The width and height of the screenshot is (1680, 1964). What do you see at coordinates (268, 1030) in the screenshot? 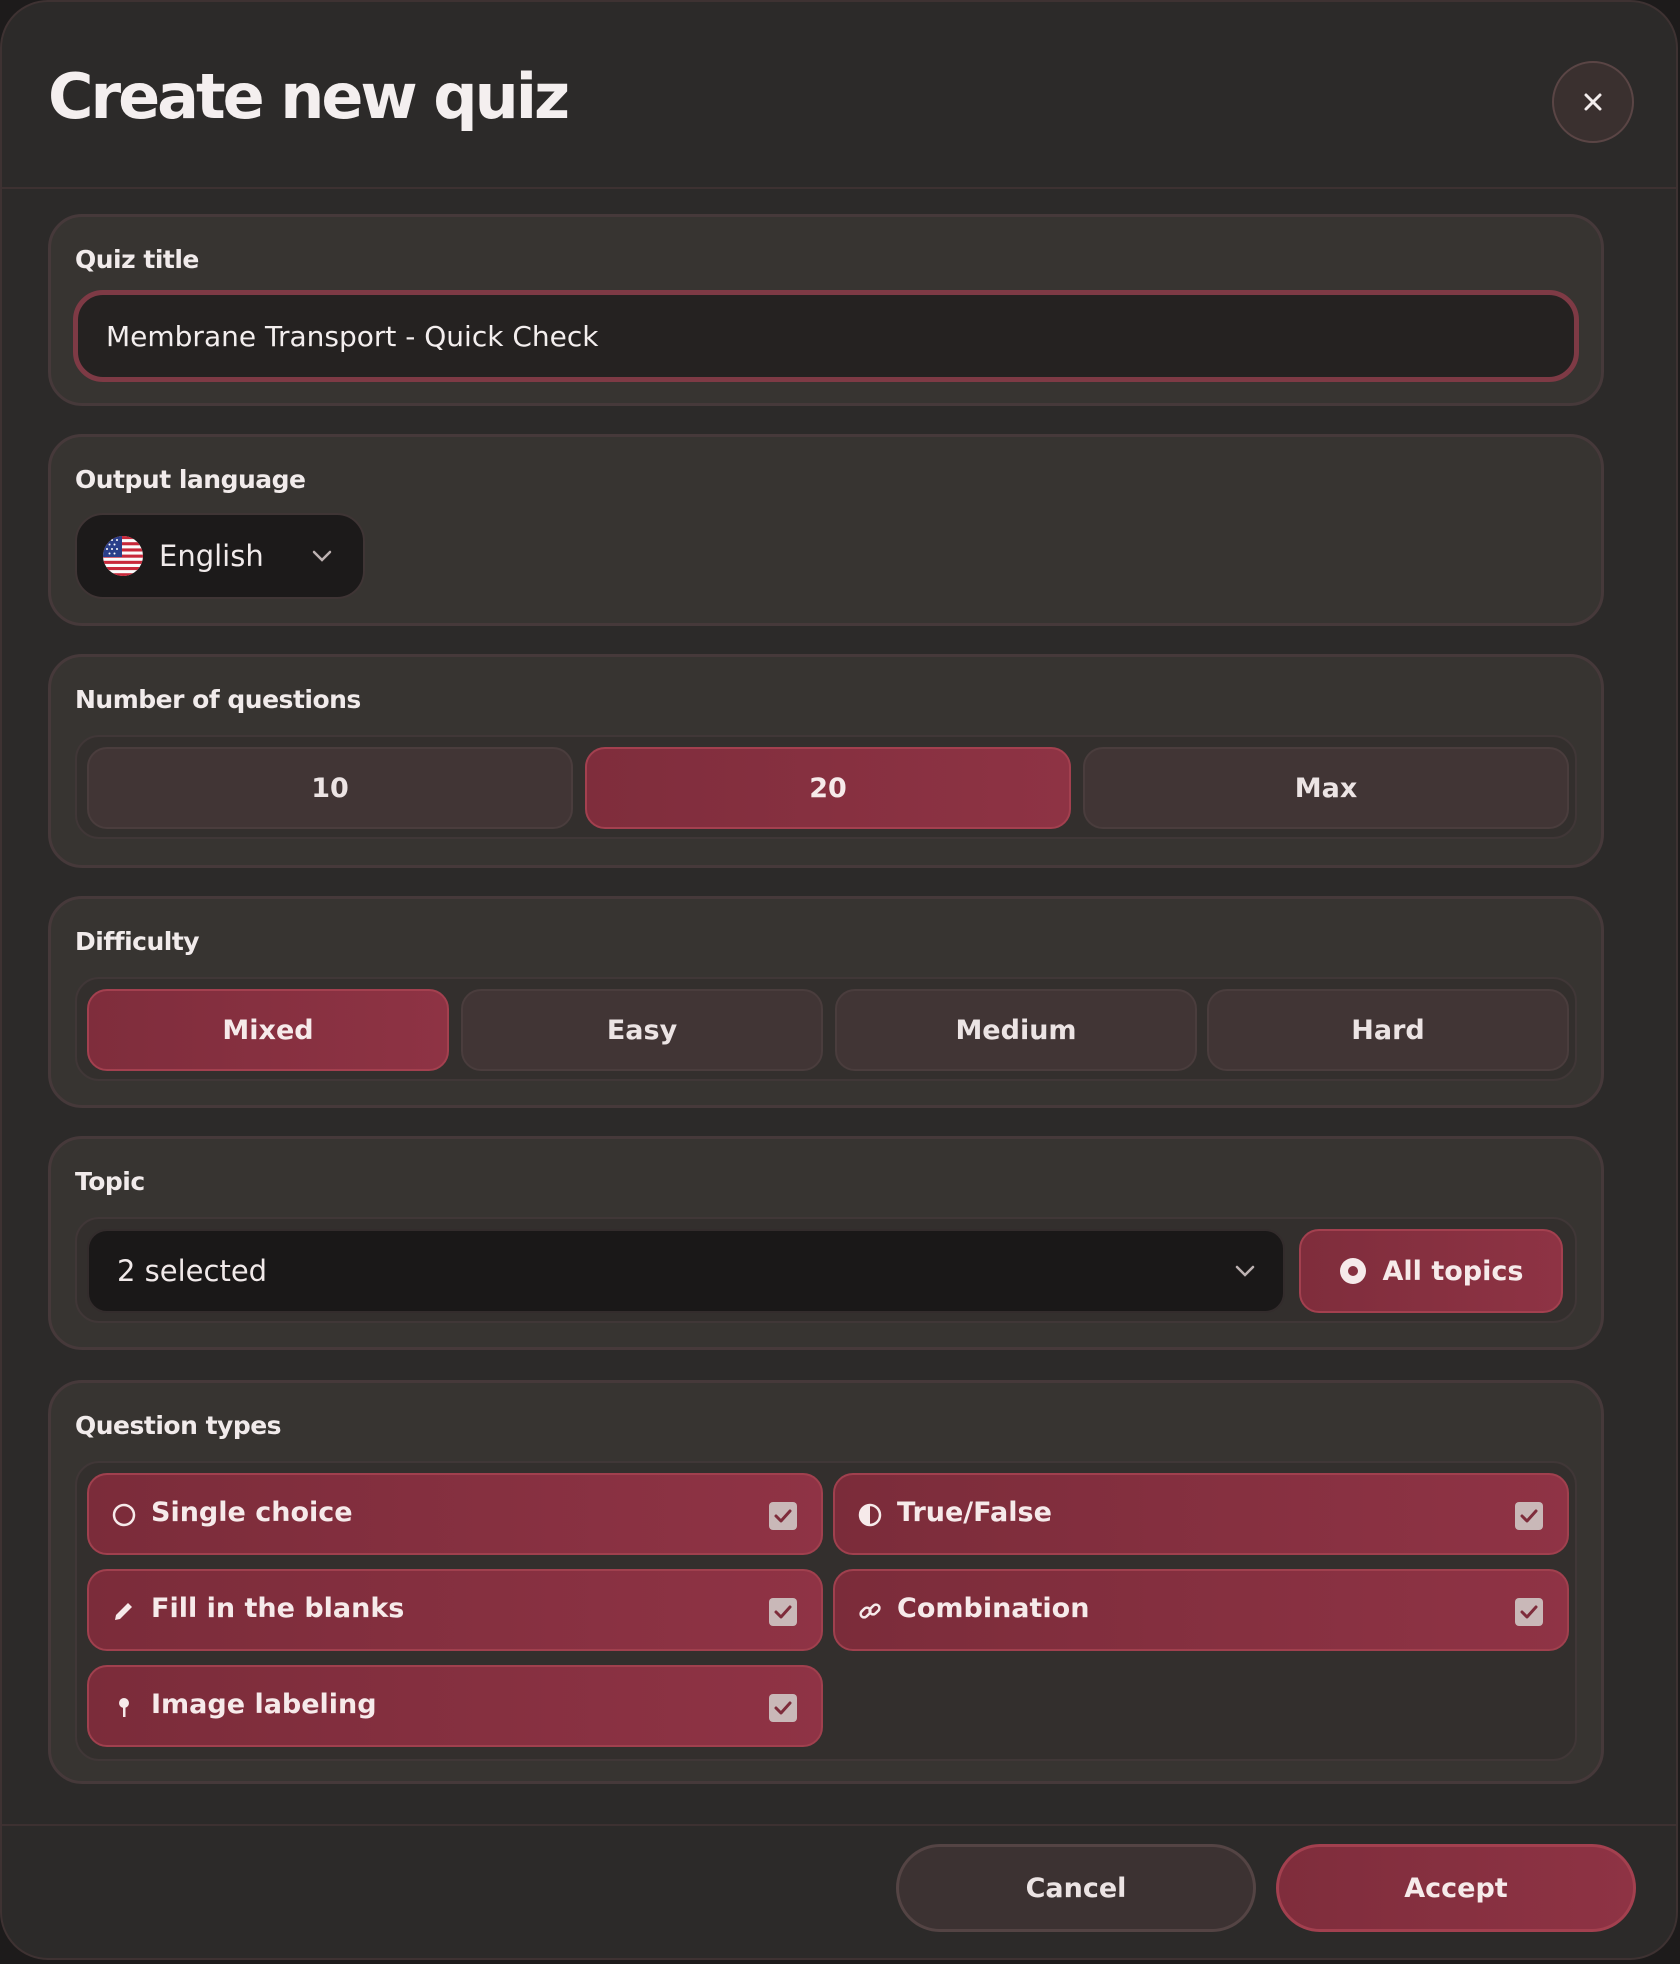
I see `difficulty-option-mixed: Mixed` at bounding box center [268, 1030].